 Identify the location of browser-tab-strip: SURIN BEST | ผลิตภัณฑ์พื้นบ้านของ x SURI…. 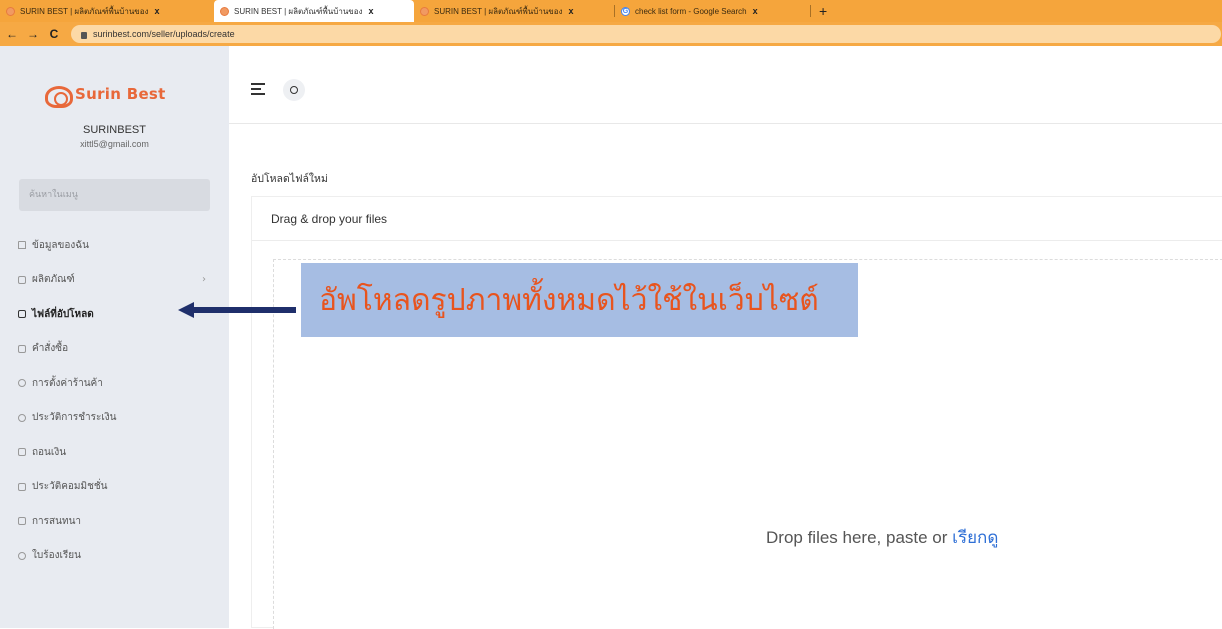
(611, 11).